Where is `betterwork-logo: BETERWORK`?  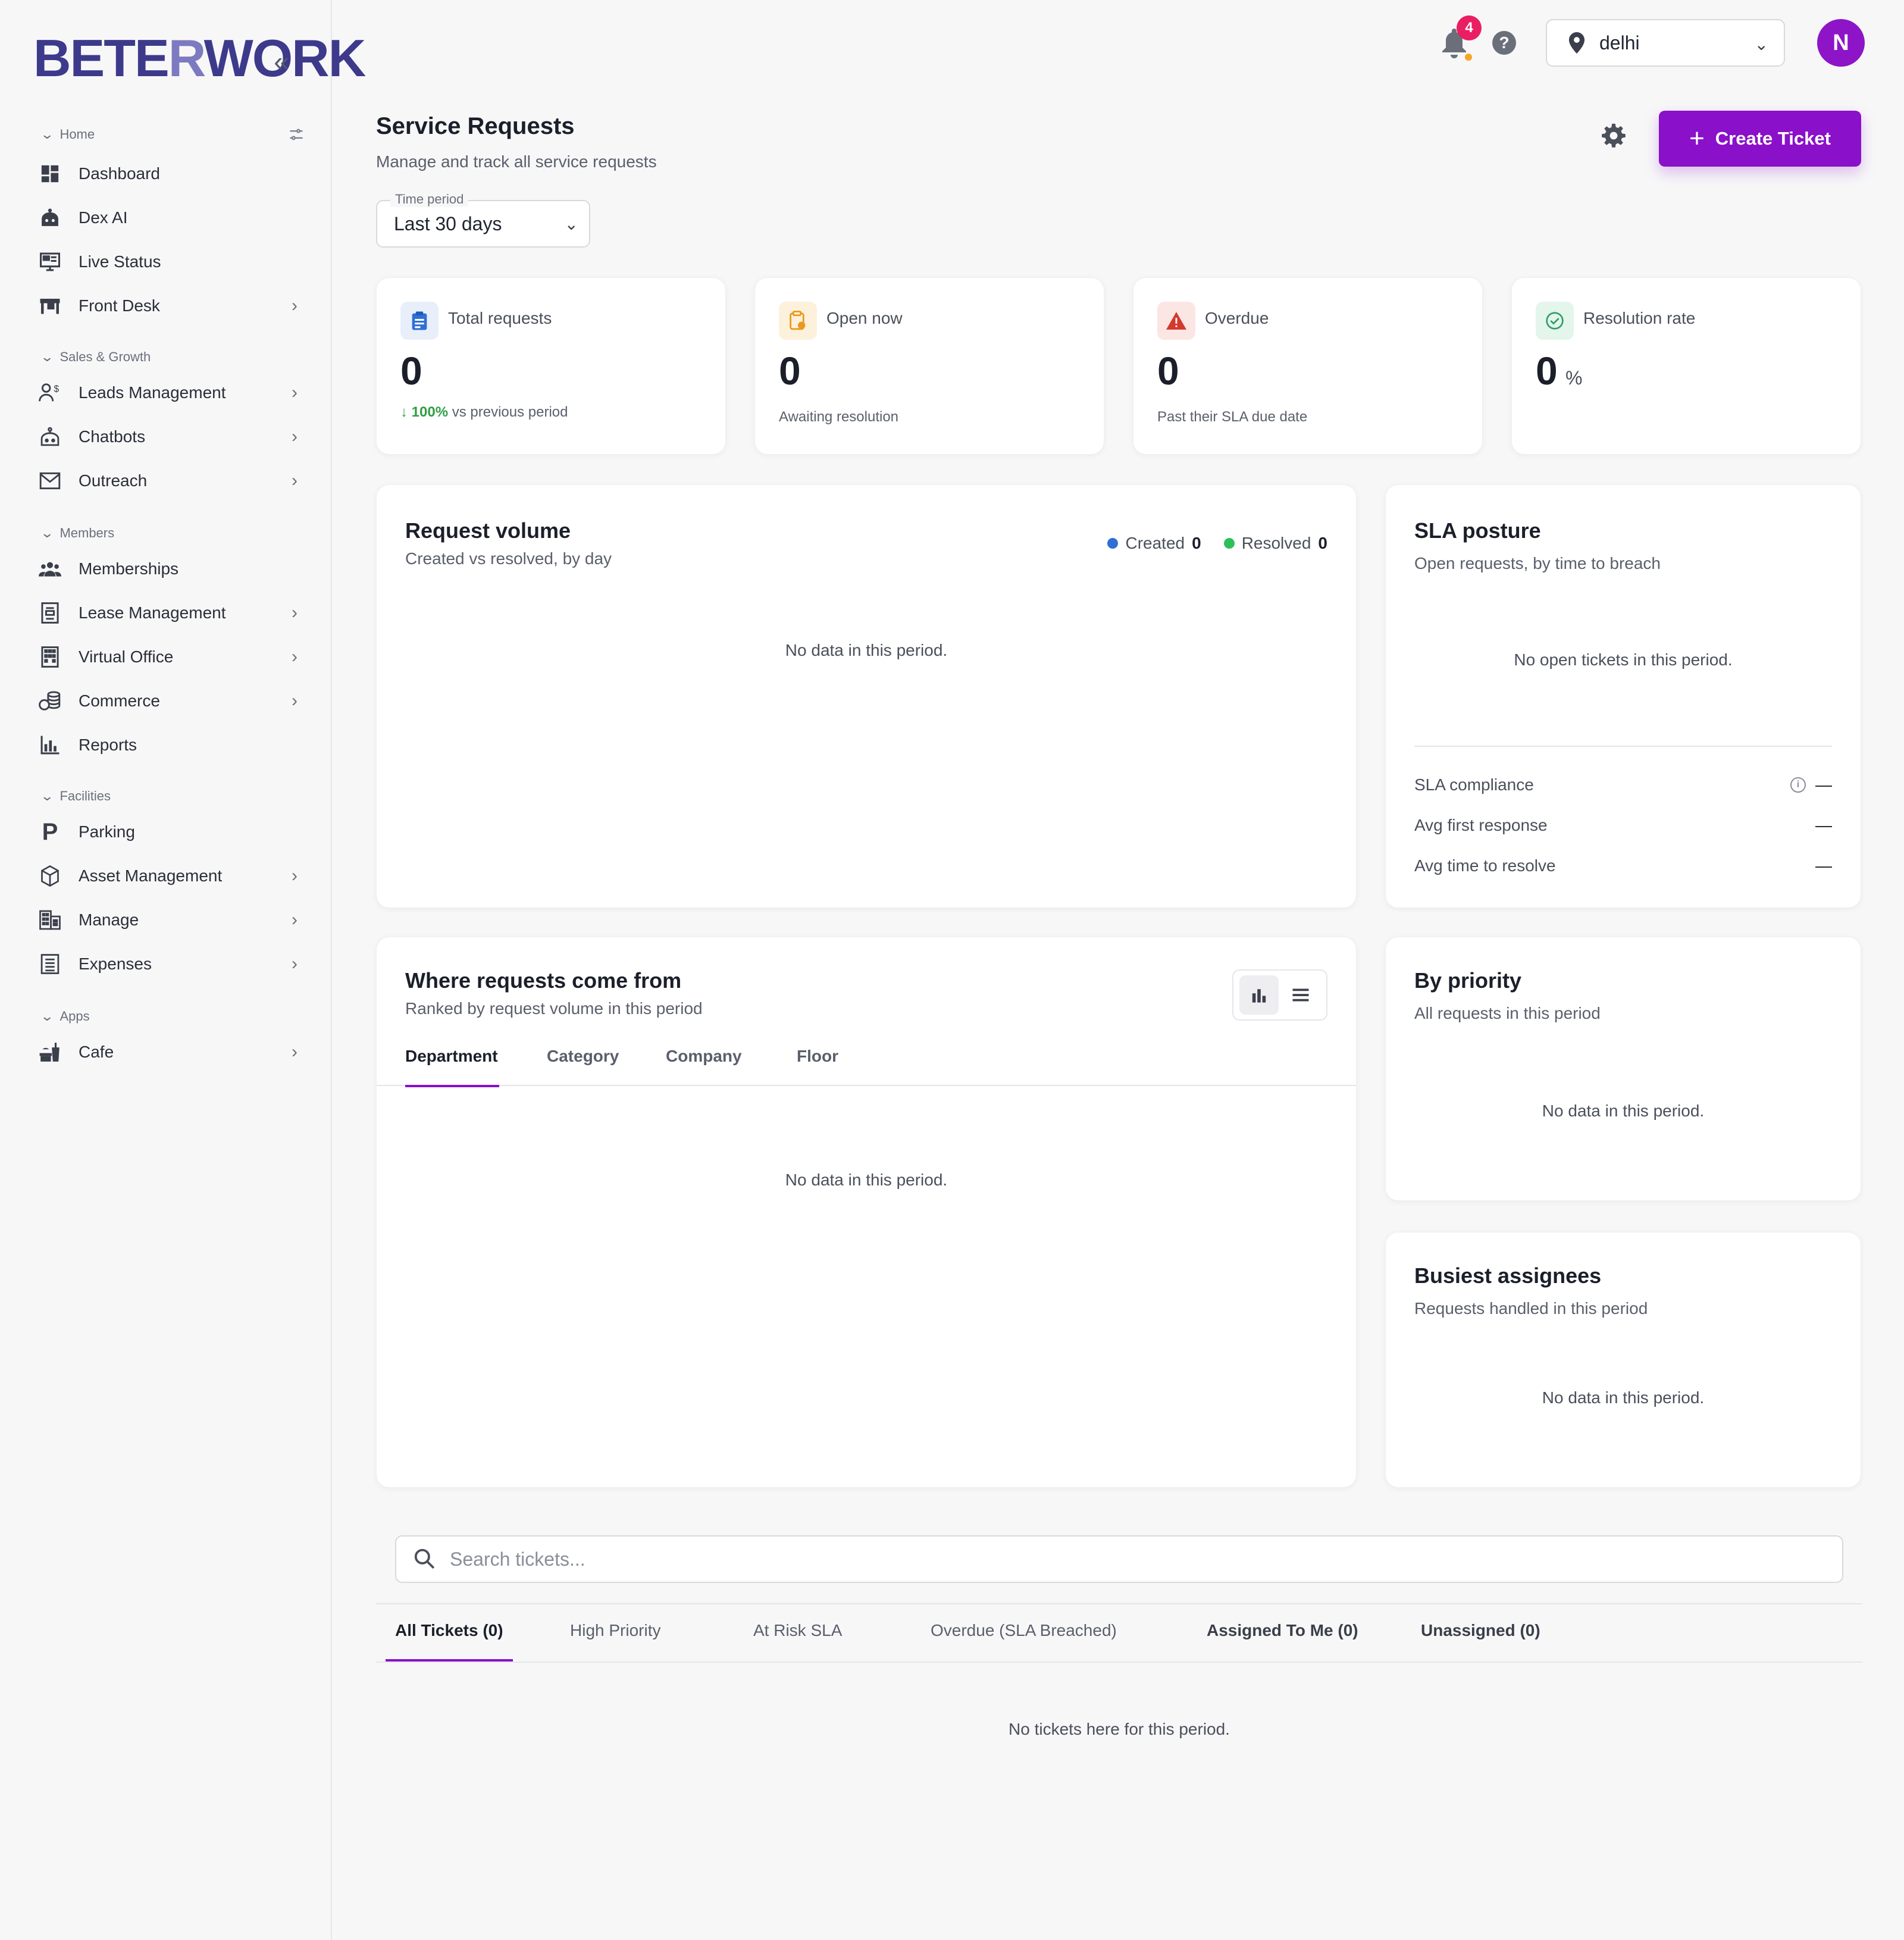
betterwork-logo: BETERWORK is located at coordinates (199, 58).